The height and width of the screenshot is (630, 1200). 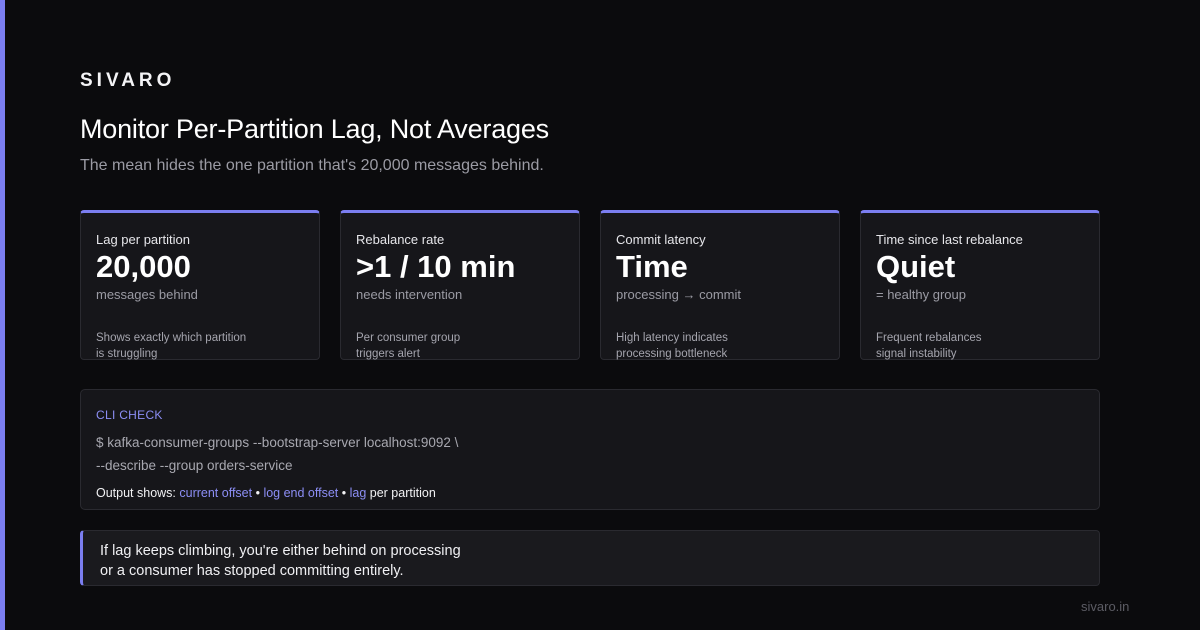 I want to click on footer-url: sivaro.in, so click(x=1105, y=606).